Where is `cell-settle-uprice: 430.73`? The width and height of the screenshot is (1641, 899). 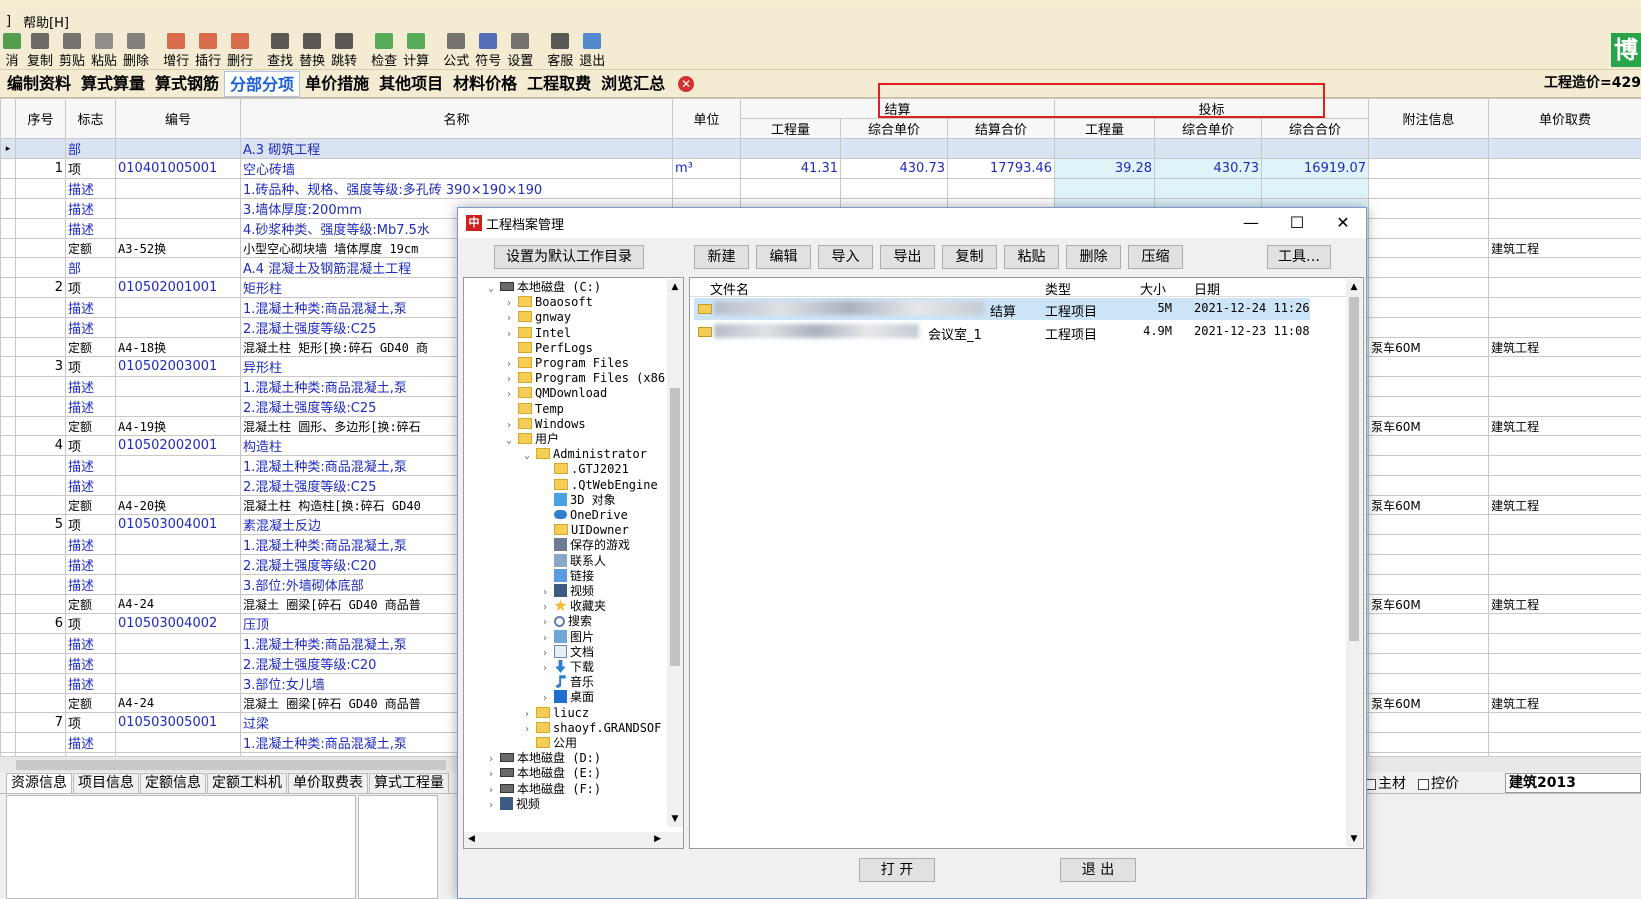
cell-settle-uprice: 430.73 is located at coordinates (894, 168).